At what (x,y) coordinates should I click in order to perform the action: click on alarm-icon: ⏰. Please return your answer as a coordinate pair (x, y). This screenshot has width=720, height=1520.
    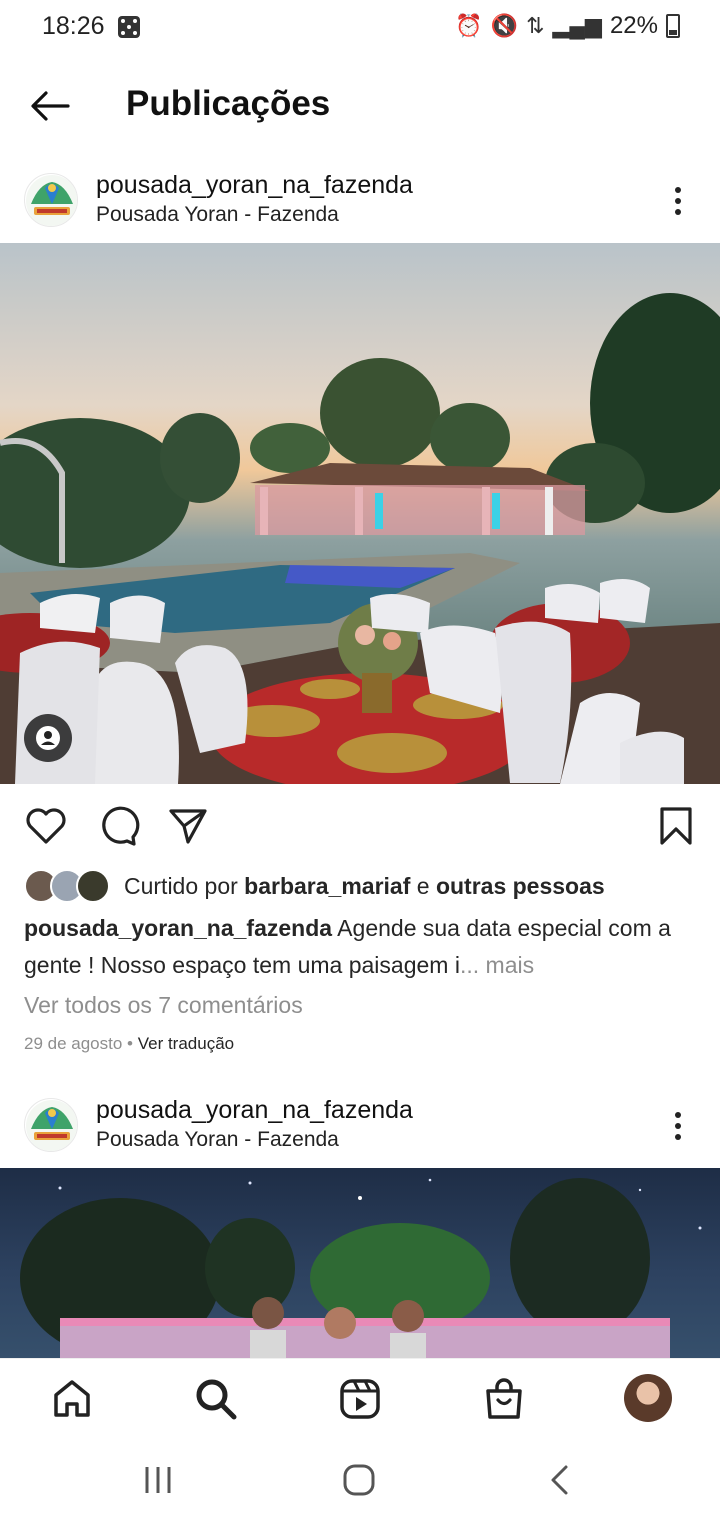
    Looking at the image, I should click on (469, 25).